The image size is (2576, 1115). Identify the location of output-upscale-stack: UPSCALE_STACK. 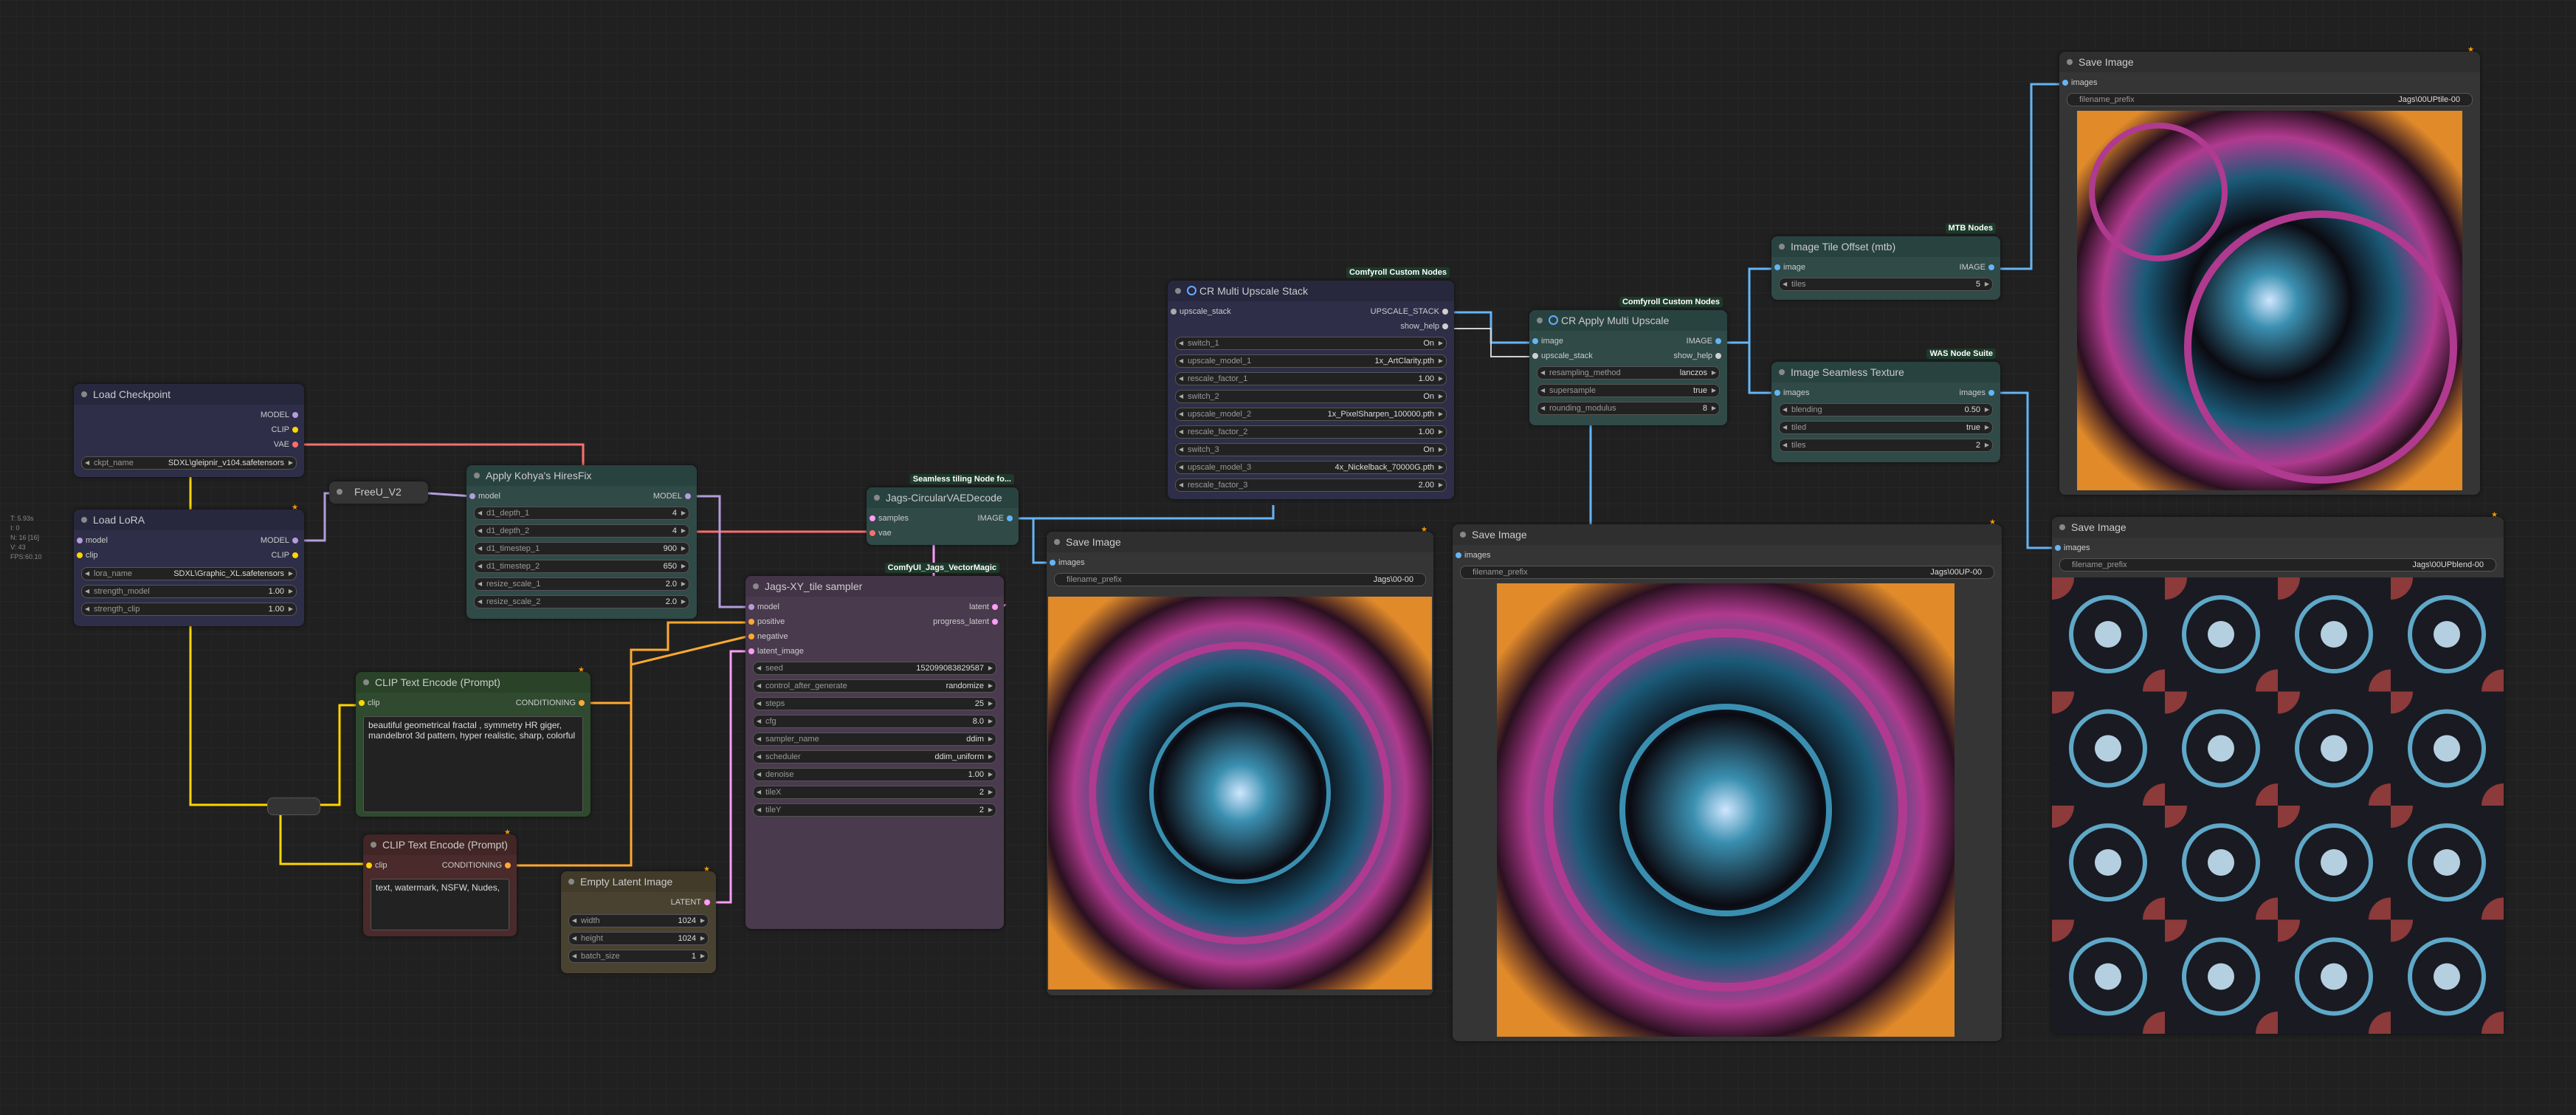
(1411, 311).